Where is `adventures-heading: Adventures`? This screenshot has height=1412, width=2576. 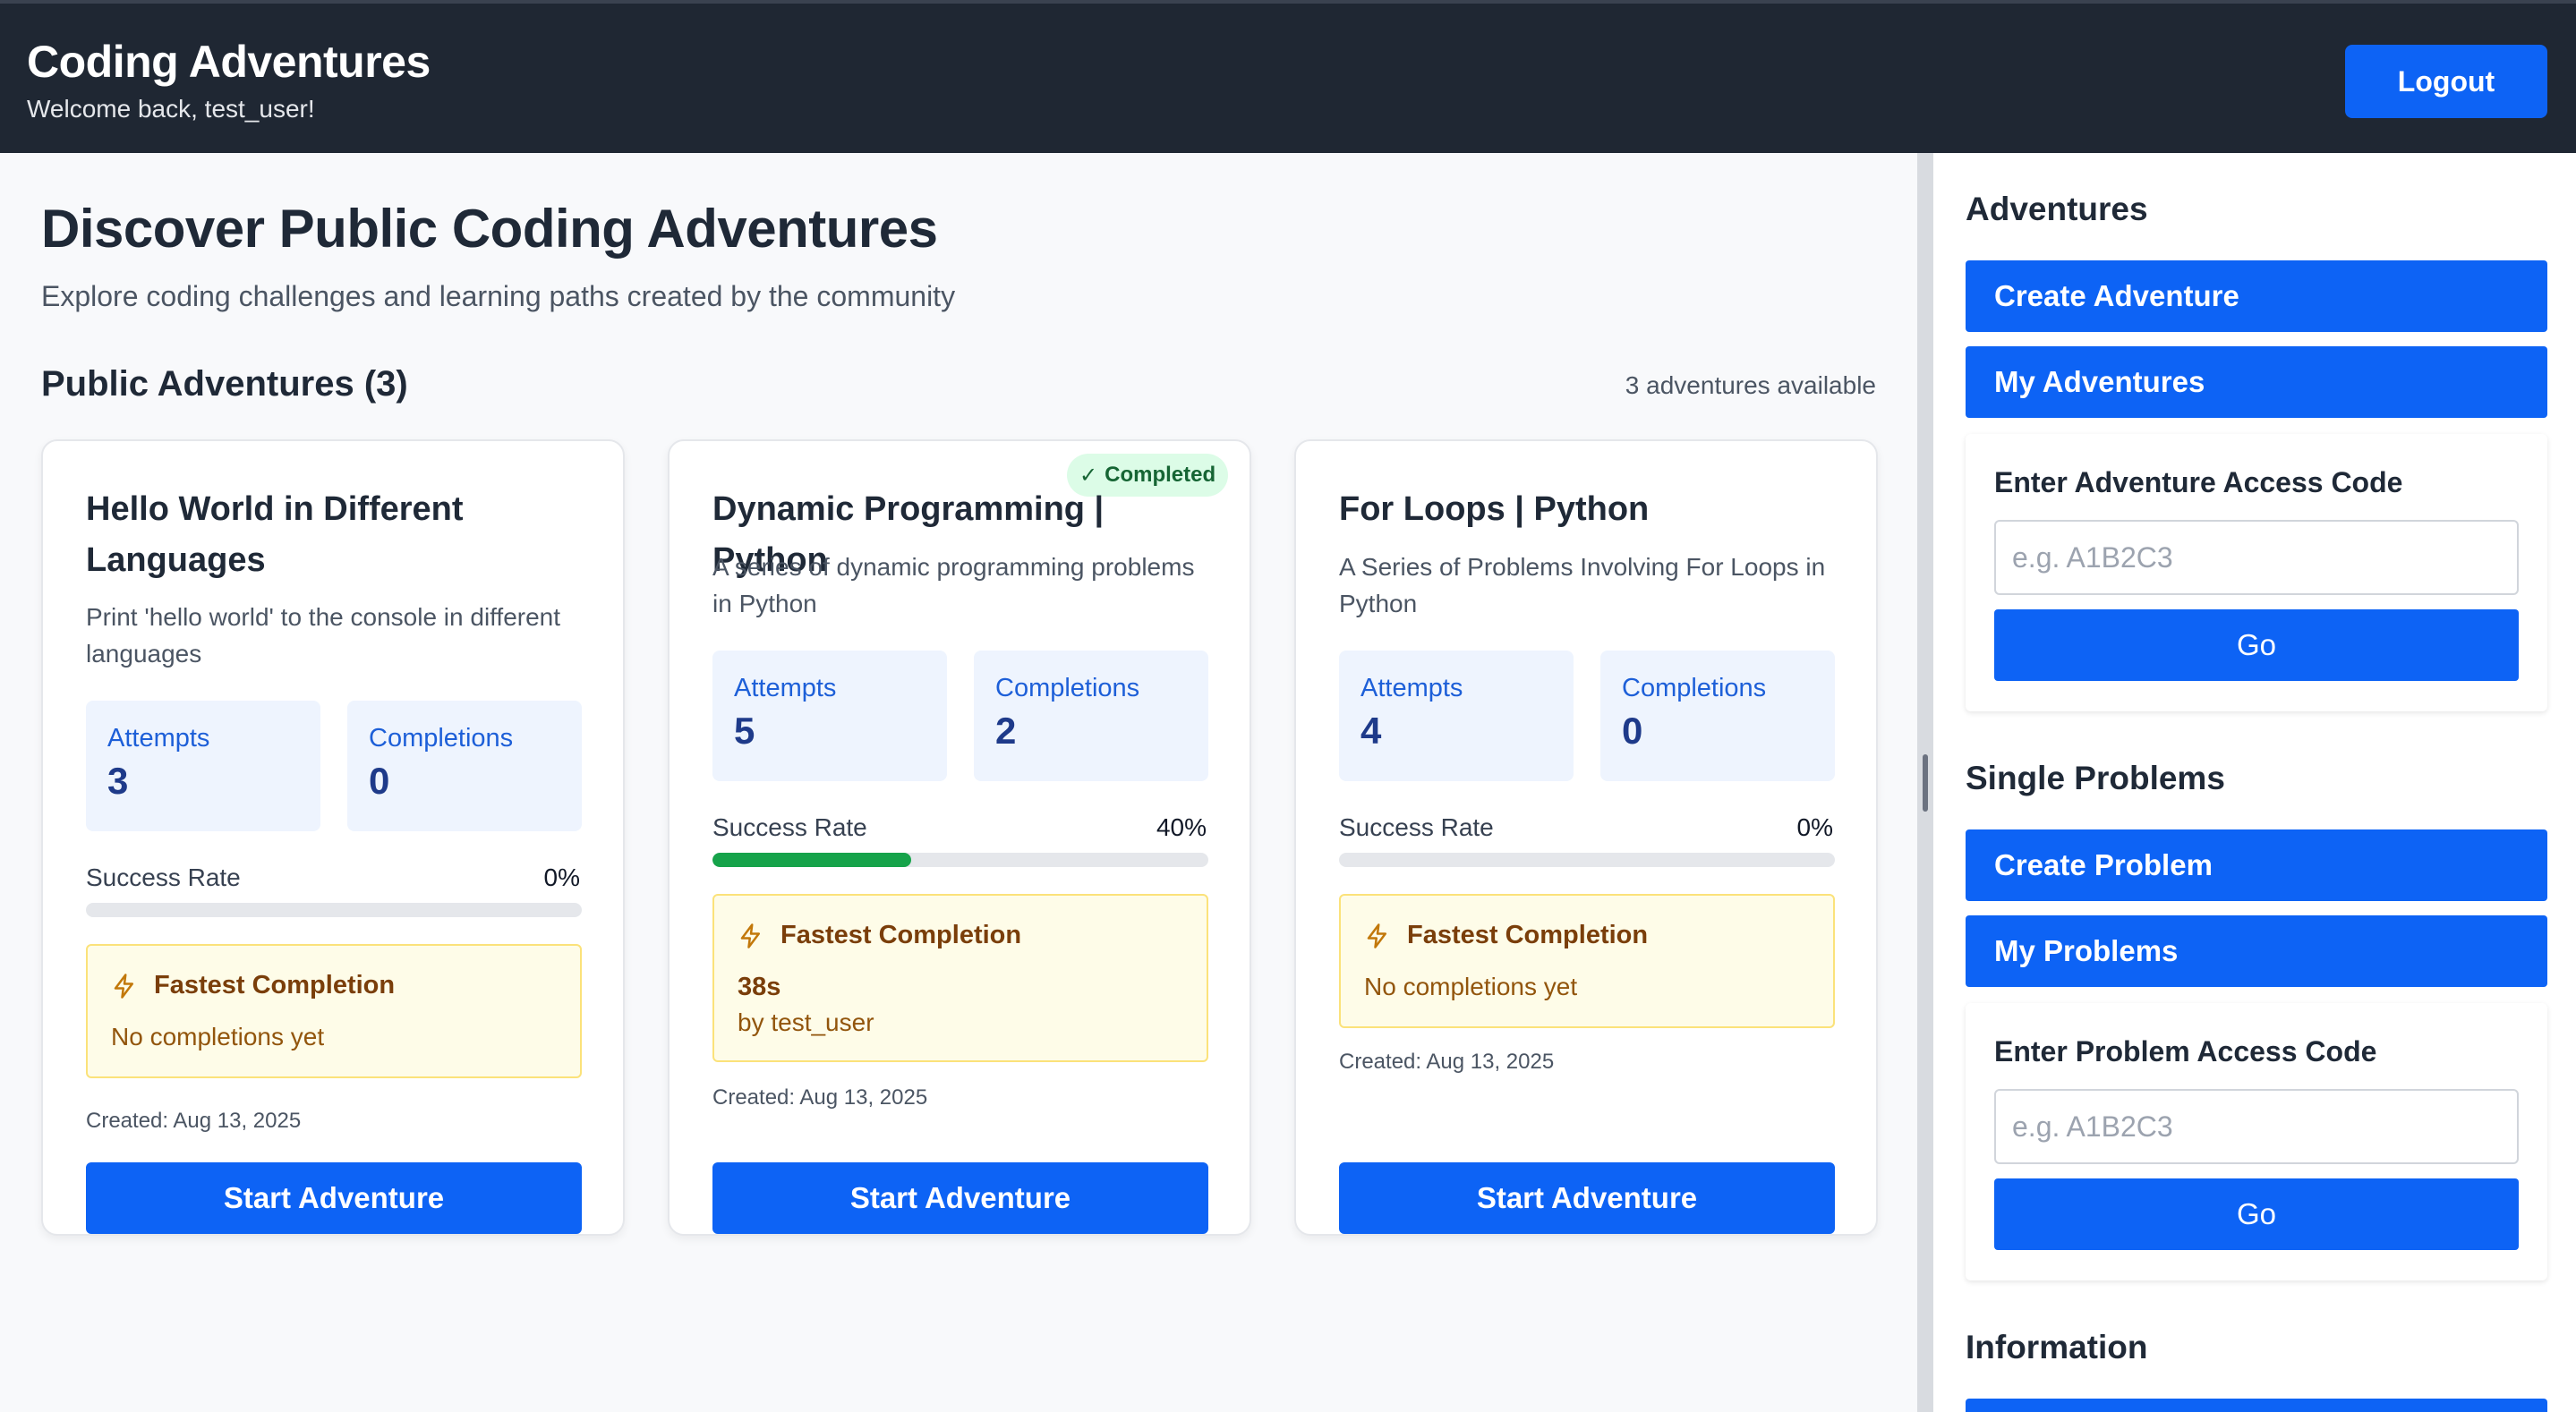
adventures-heading: Adventures is located at coordinates (2057, 209).